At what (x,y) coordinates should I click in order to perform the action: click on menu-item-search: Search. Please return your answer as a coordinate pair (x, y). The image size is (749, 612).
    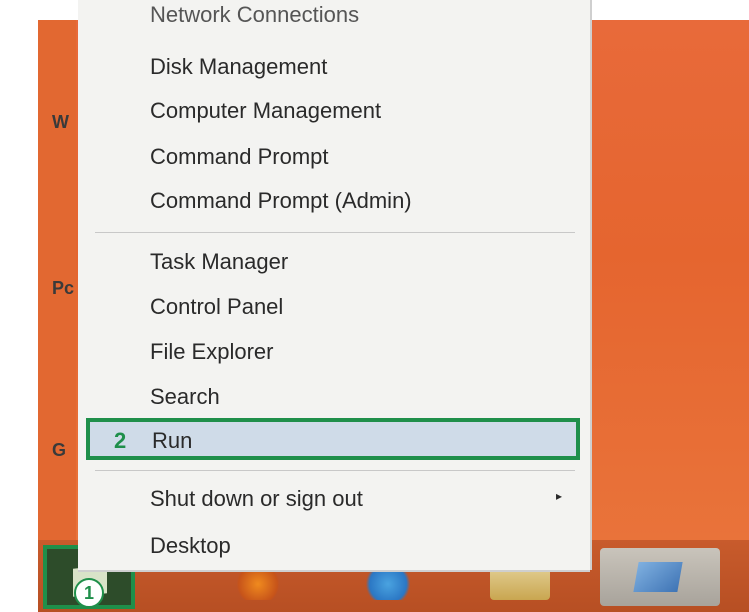
    Looking at the image, I should click on (185, 397).